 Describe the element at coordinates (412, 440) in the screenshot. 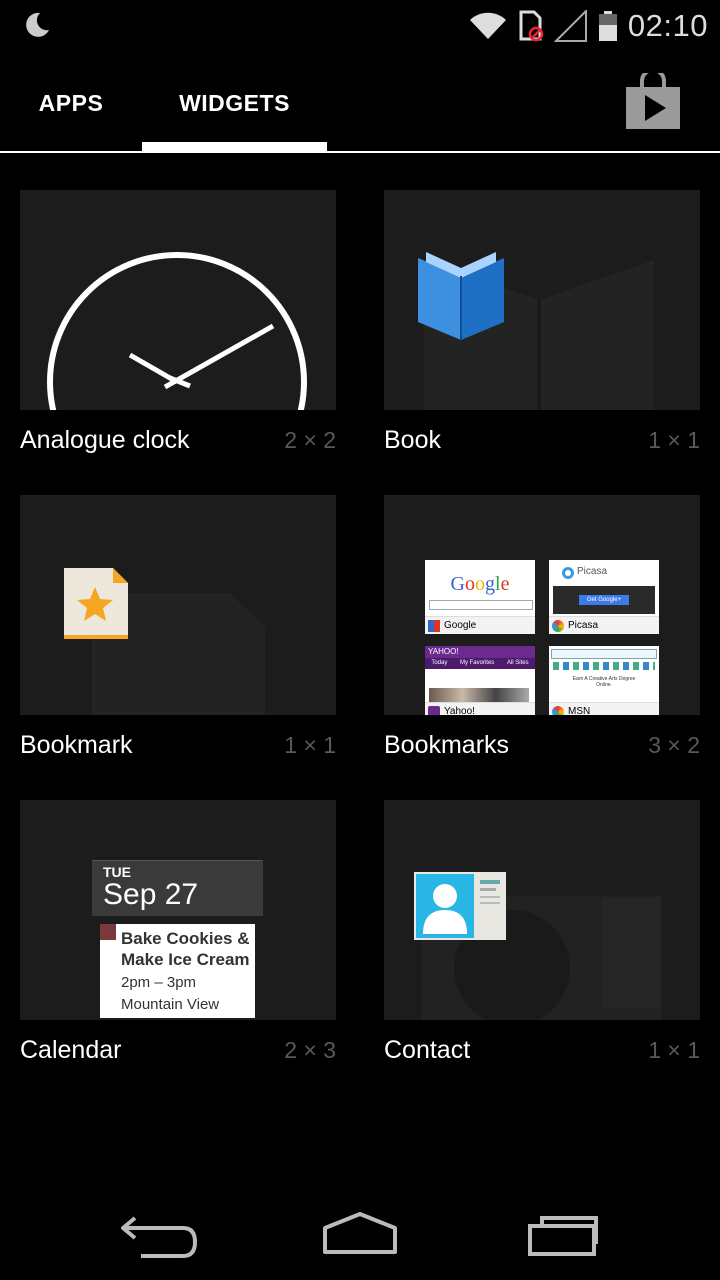

I see `widget-name: Book` at that location.